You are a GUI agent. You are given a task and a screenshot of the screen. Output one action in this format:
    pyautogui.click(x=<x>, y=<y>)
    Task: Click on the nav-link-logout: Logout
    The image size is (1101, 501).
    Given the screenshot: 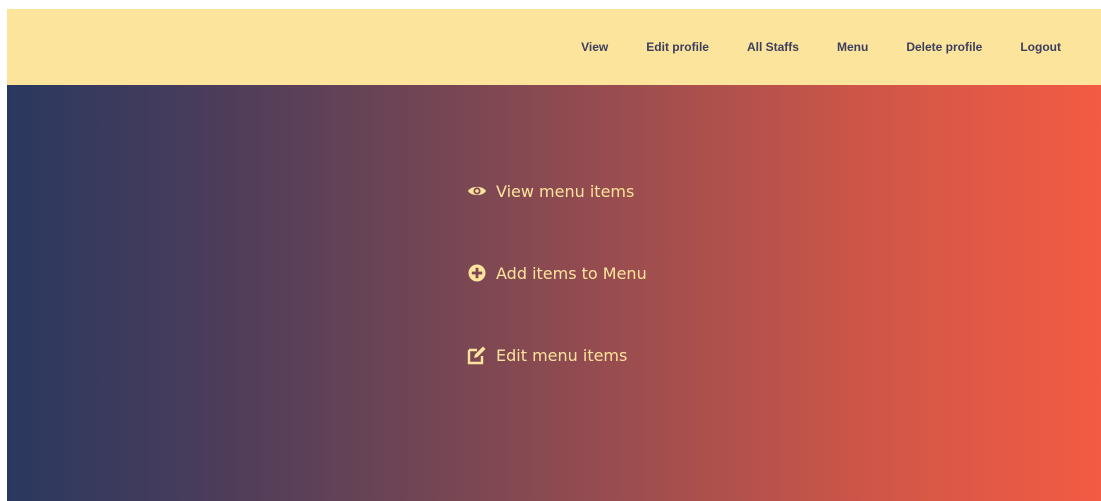 What is the action you would take?
    pyautogui.click(x=1040, y=47)
    